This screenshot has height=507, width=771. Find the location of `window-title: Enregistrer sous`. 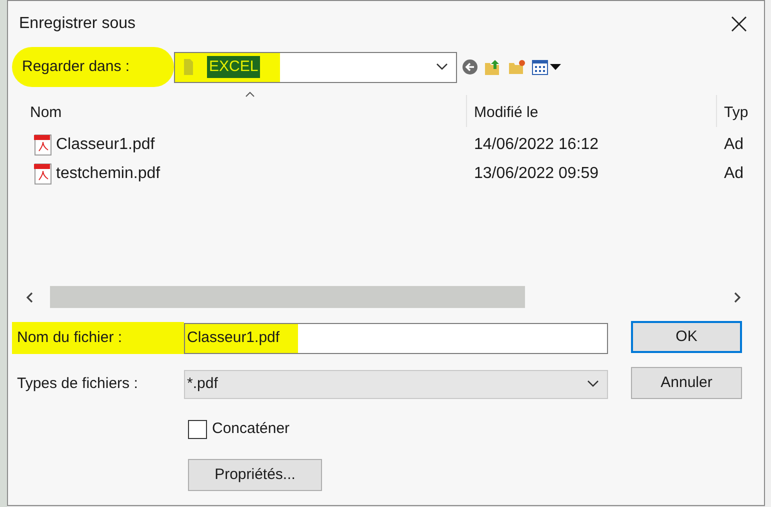

window-title: Enregistrer sous is located at coordinates (77, 24).